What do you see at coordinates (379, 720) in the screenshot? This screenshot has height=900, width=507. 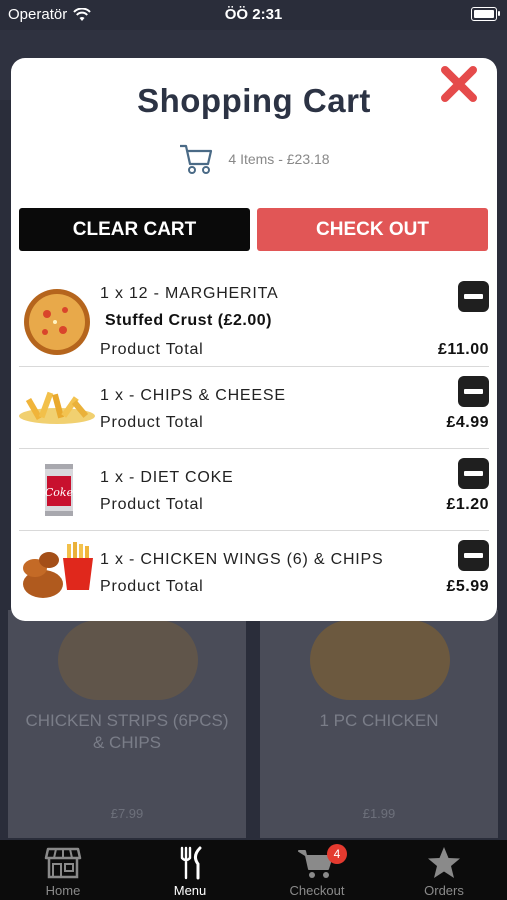 I see `menu-card-title: 1 PC CHICKEN` at bounding box center [379, 720].